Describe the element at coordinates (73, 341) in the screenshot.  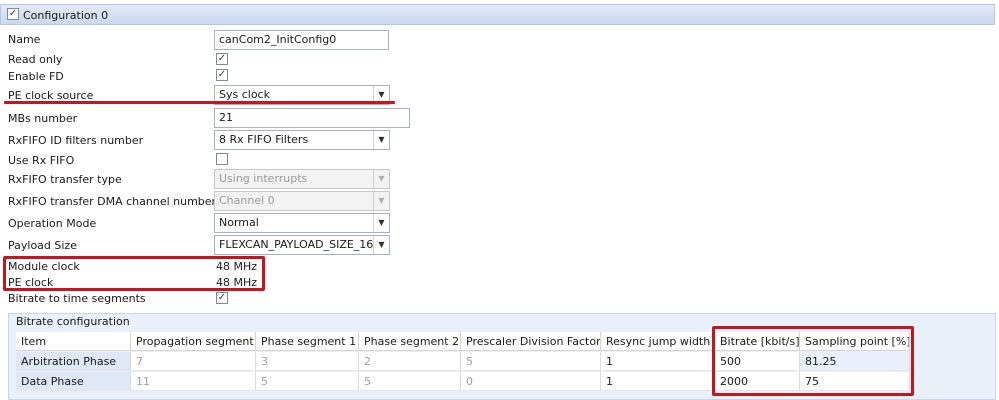
I see `column-header-item: Item` at that location.